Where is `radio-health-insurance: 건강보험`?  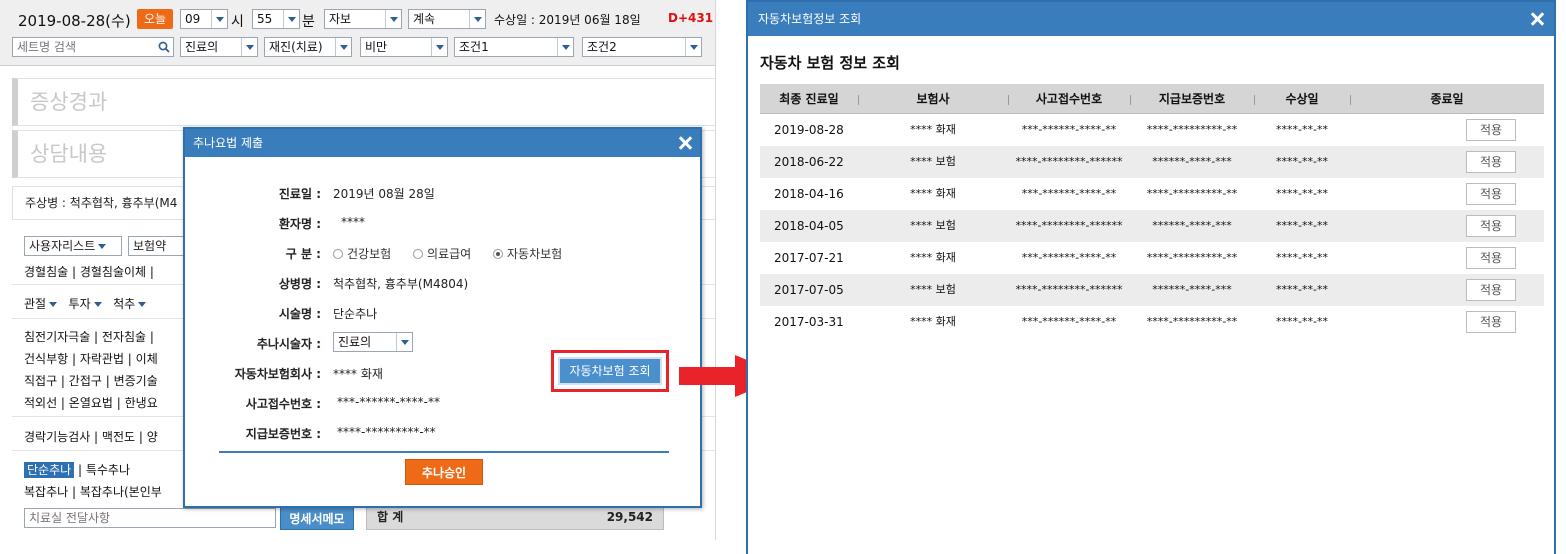
radio-health-insurance: 건강보험 is located at coordinates (362, 254).